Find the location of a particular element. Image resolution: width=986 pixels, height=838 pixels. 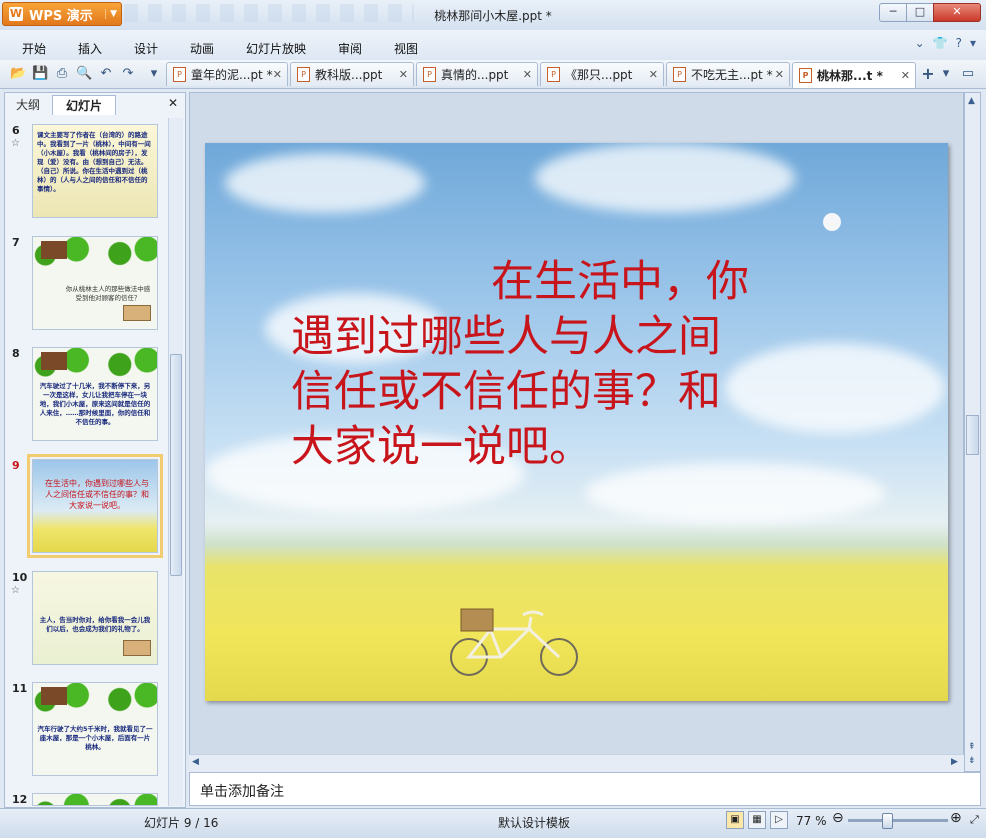

slide-thumbnail-9-selected: 在生活中，你遇到过哪些人与人之间信任或不信任的事？和大家说一说吧。 is located at coordinates (95, 506).